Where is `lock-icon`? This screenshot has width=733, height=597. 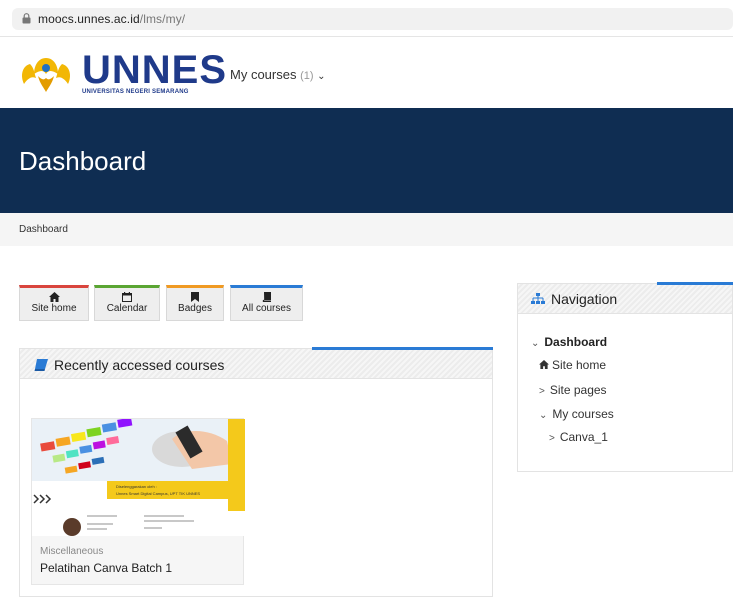 lock-icon is located at coordinates (26, 18).